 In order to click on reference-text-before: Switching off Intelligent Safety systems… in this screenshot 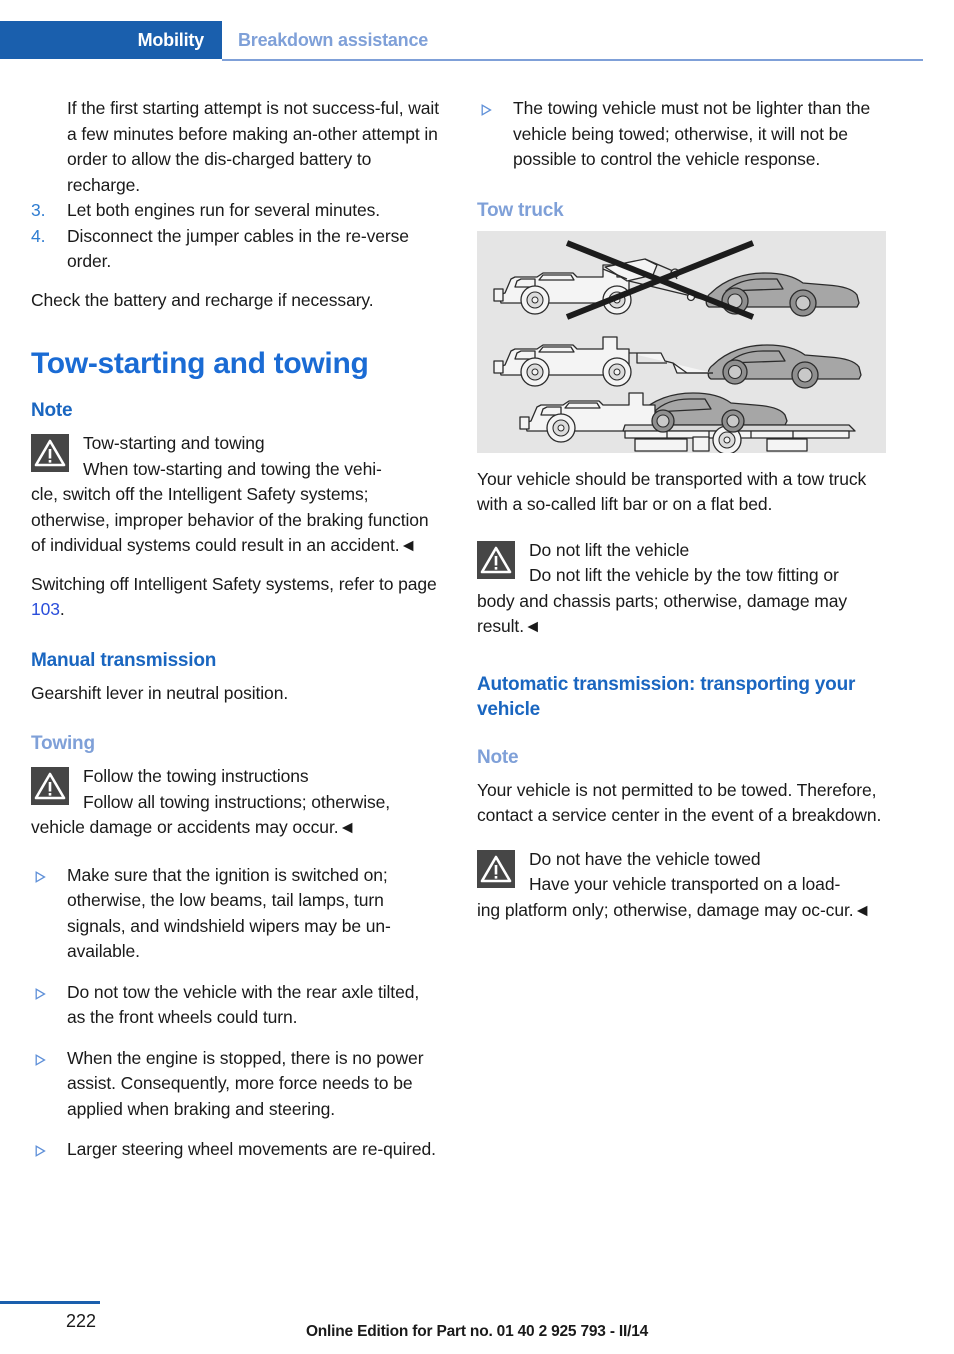, I will do `click(234, 583)`.